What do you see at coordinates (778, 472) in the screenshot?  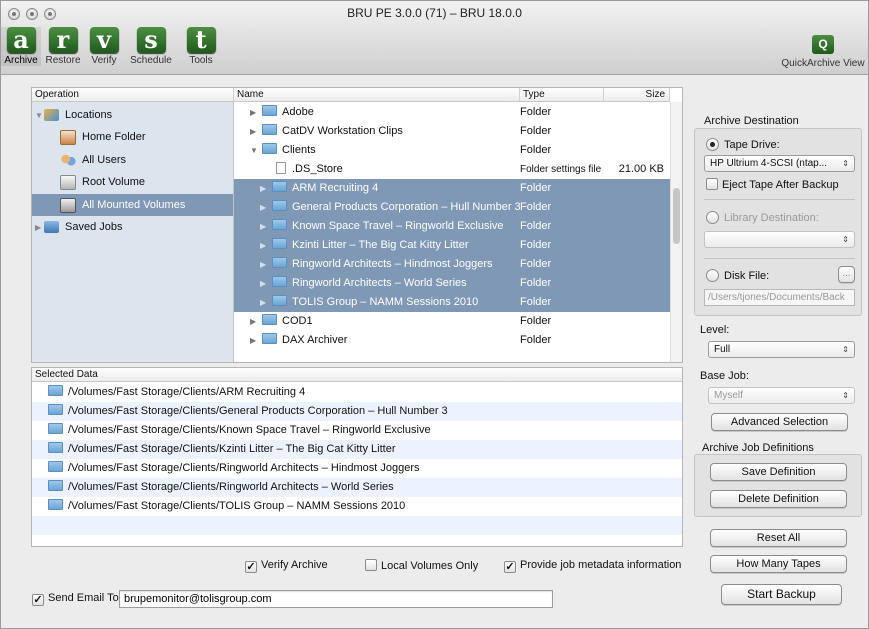 I see `save-definition-button: Save Definition` at bounding box center [778, 472].